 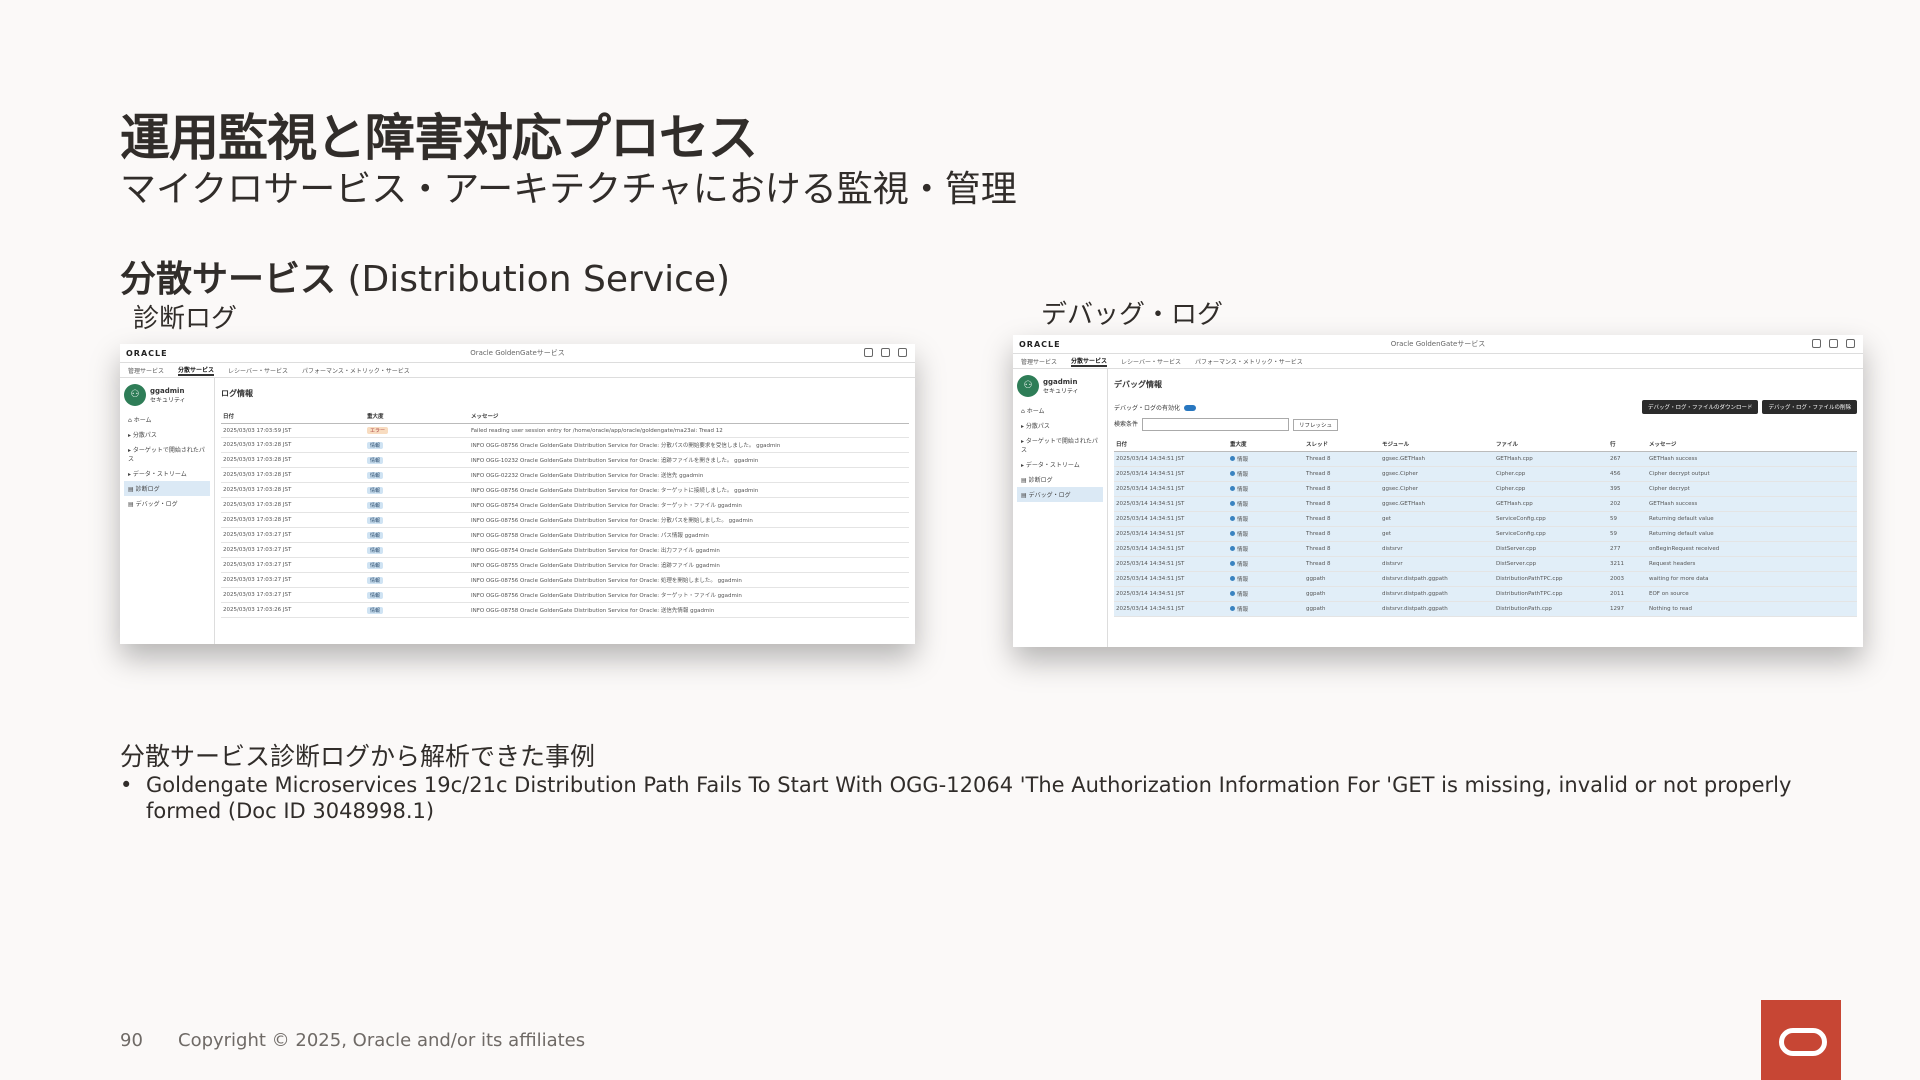 I want to click on download-debug-log-button: デバッグ・ログ・ファイルのダウンロード, so click(x=1700, y=407).